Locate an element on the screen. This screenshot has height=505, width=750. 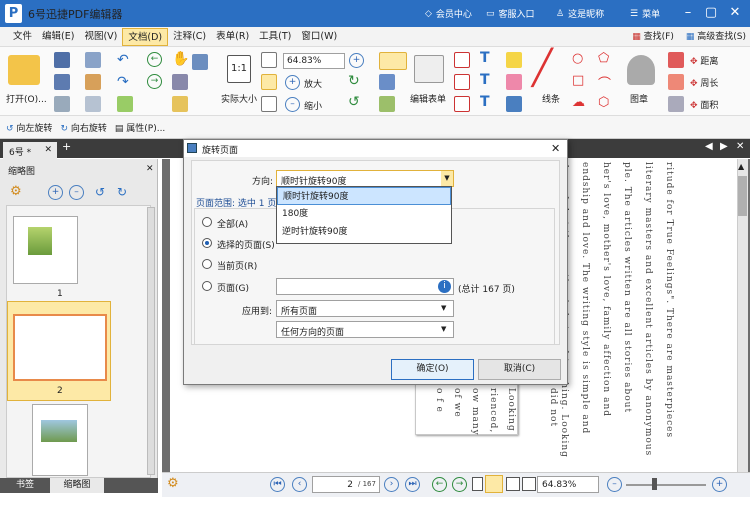
direction-select: 顺时针旋转90度 is located at coordinates (365, 178).